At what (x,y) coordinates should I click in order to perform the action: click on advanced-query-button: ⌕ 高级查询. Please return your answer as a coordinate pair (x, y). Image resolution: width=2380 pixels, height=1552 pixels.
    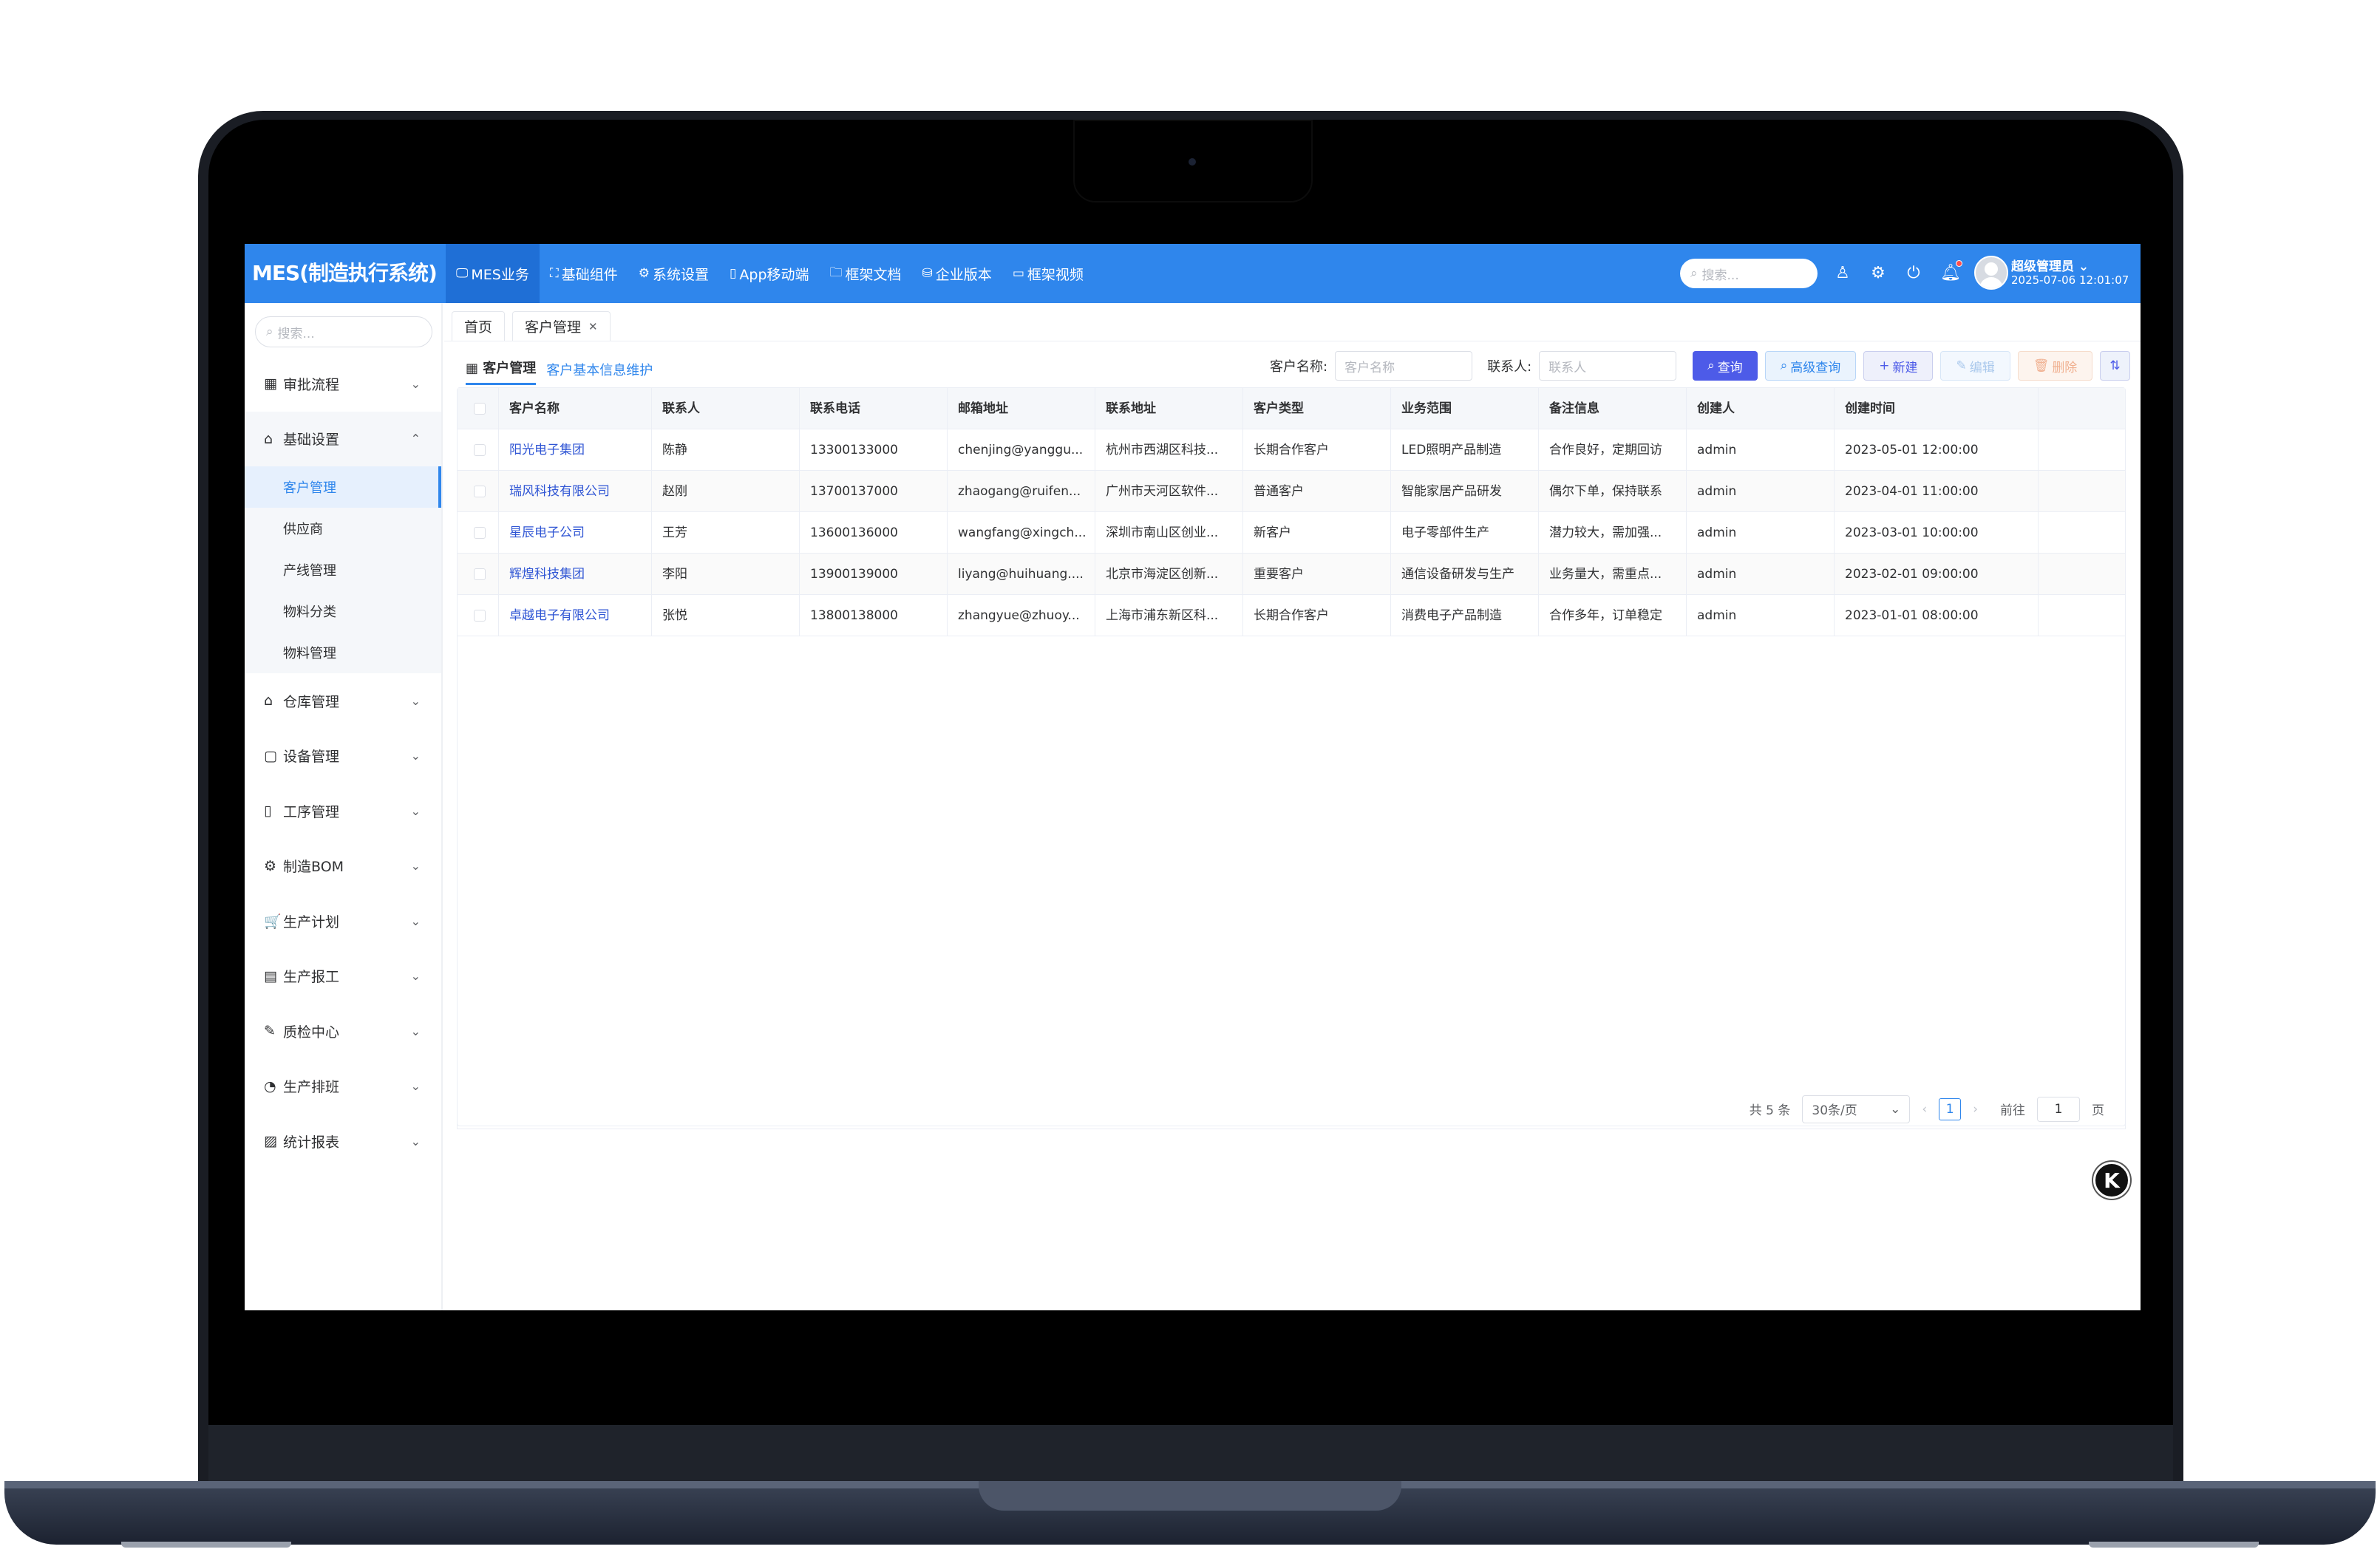
    Looking at the image, I should click on (1810, 366).